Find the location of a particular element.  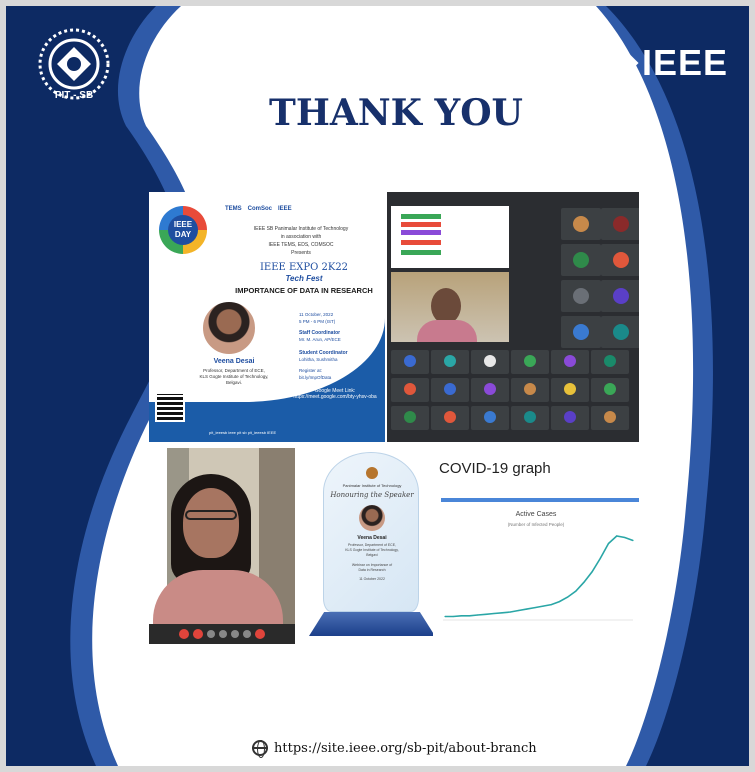

active-cases-line is located at coordinates (539, 576).